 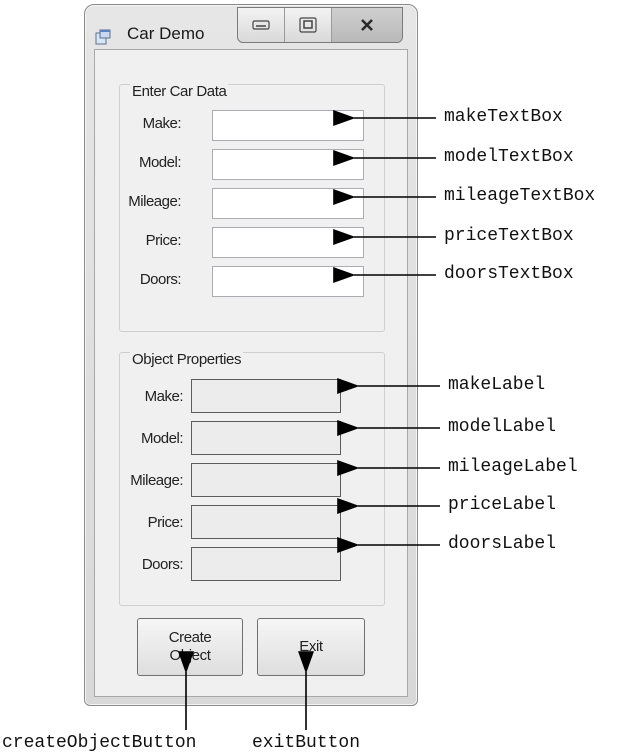 What do you see at coordinates (306, 743) in the screenshot?
I see `callout-exit-button: exitButton` at bounding box center [306, 743].